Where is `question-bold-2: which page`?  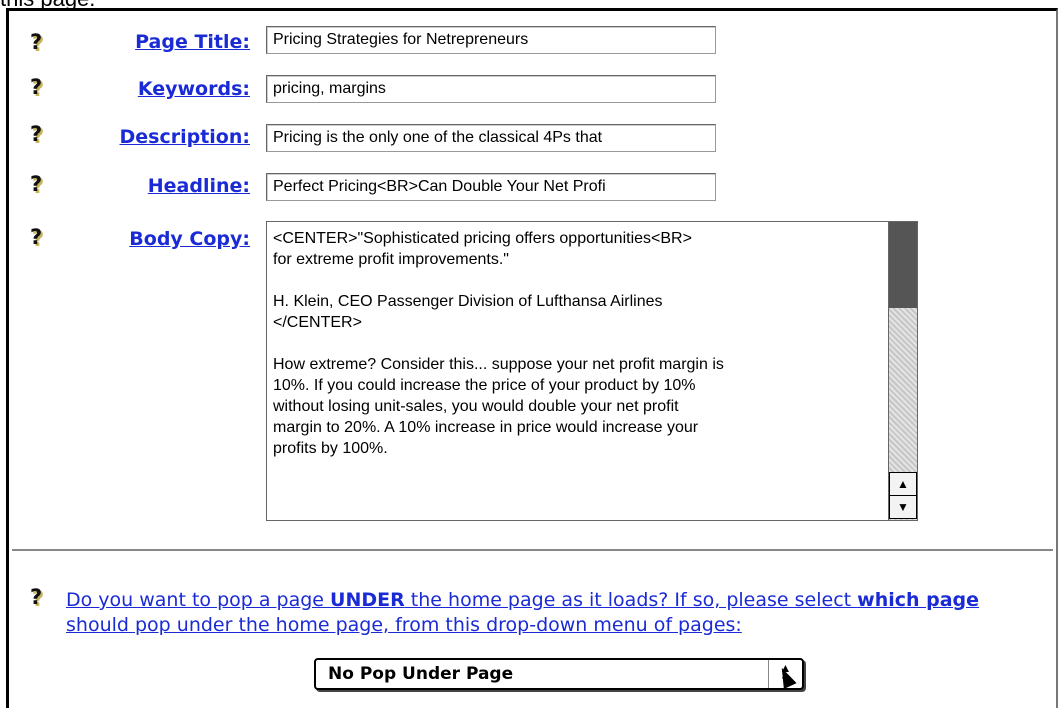
question-bold-2: which page is located at coordinates (918, 600).